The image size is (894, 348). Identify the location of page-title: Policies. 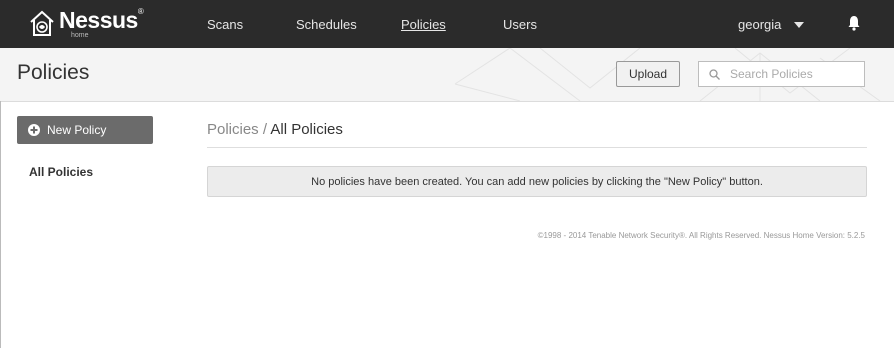
(53, 72).